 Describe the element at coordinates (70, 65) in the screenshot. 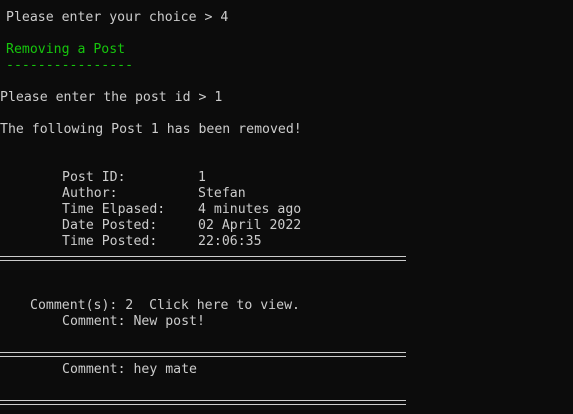

I see `section-underline: ----------------` at that location.